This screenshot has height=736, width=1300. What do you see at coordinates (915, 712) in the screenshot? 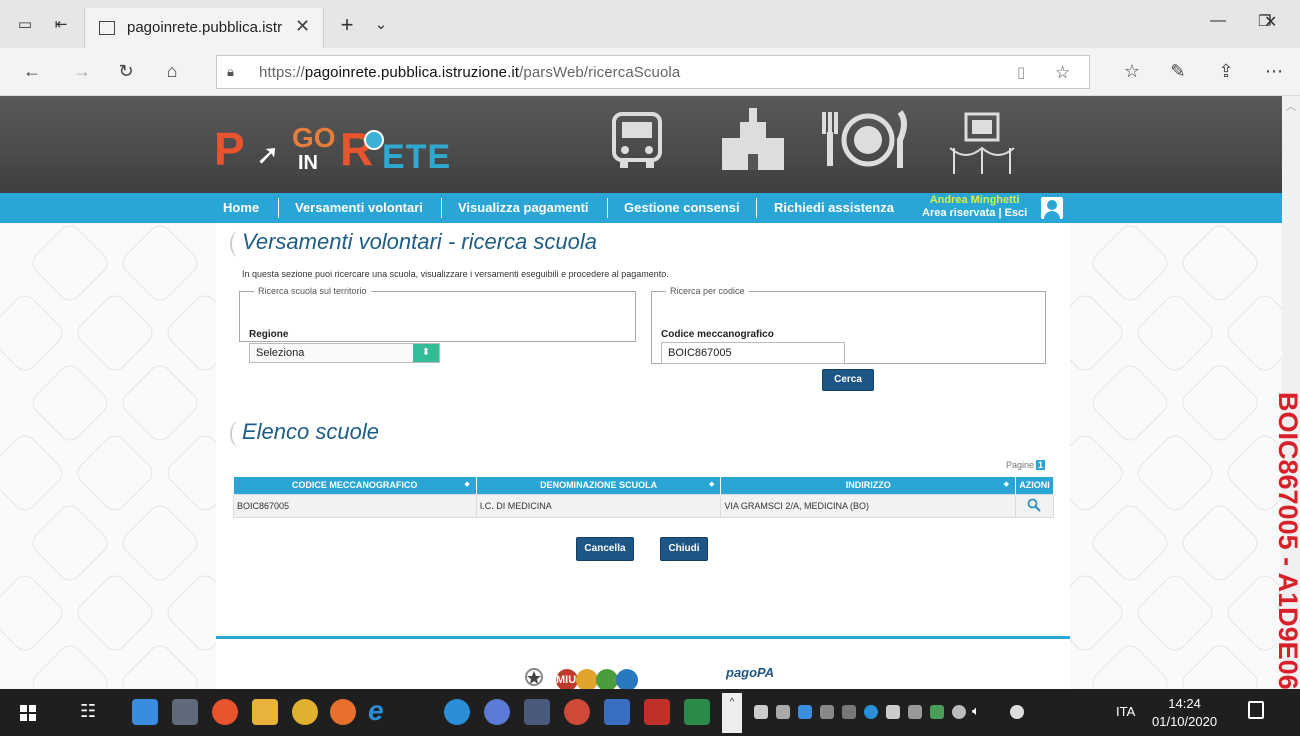
I see `tray-display-icon` at bounding box center [915, 712].